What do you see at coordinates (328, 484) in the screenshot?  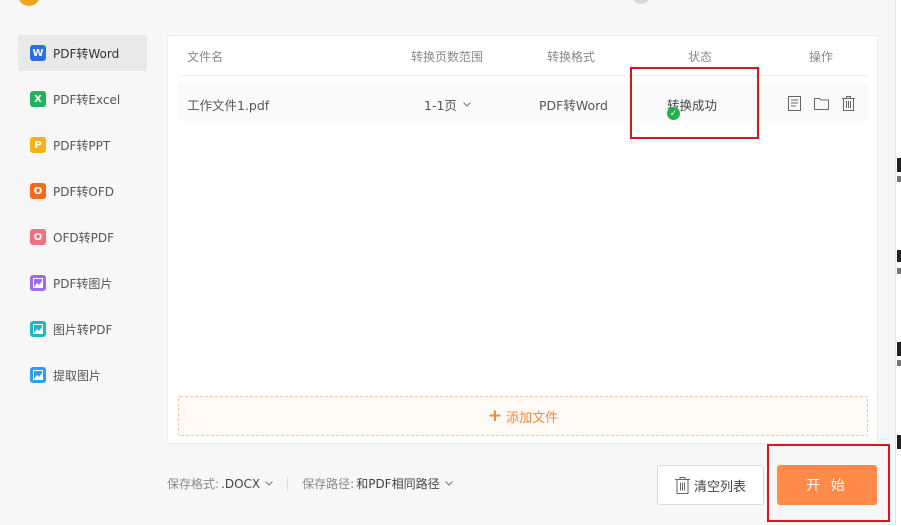 I see `save-path-label: 保存路径:` at bounding box center [328, 484].